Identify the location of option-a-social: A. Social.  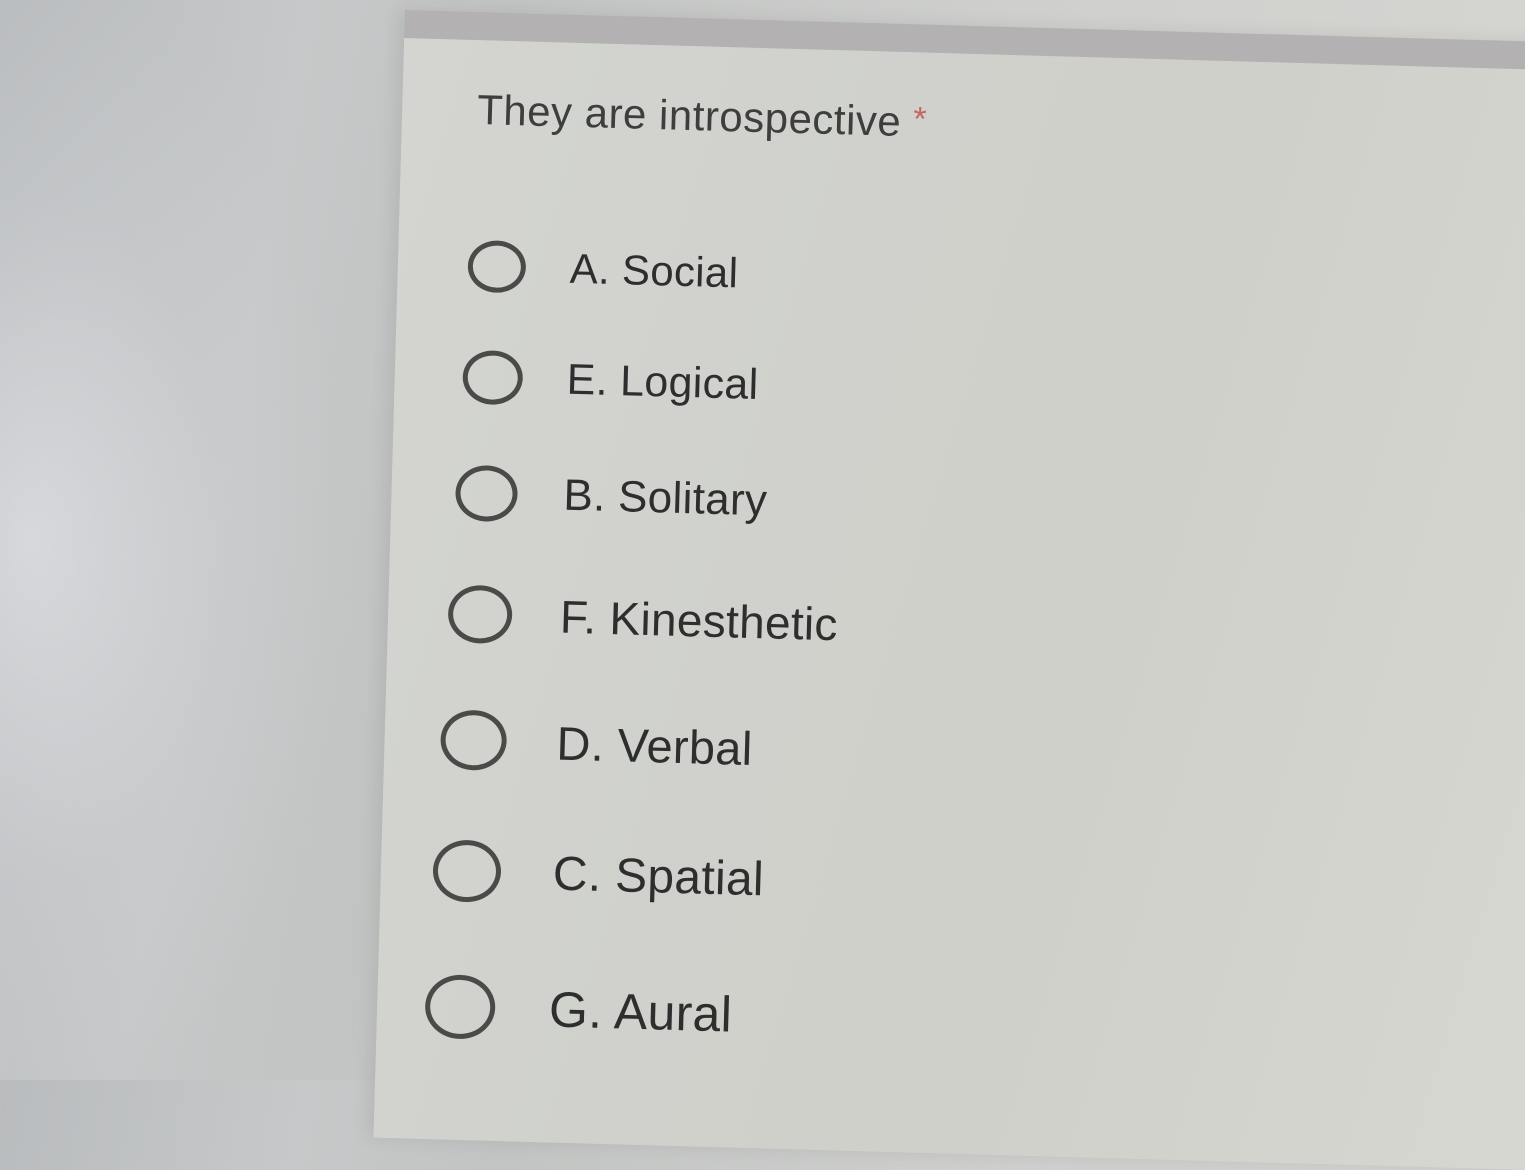
(603, 269).